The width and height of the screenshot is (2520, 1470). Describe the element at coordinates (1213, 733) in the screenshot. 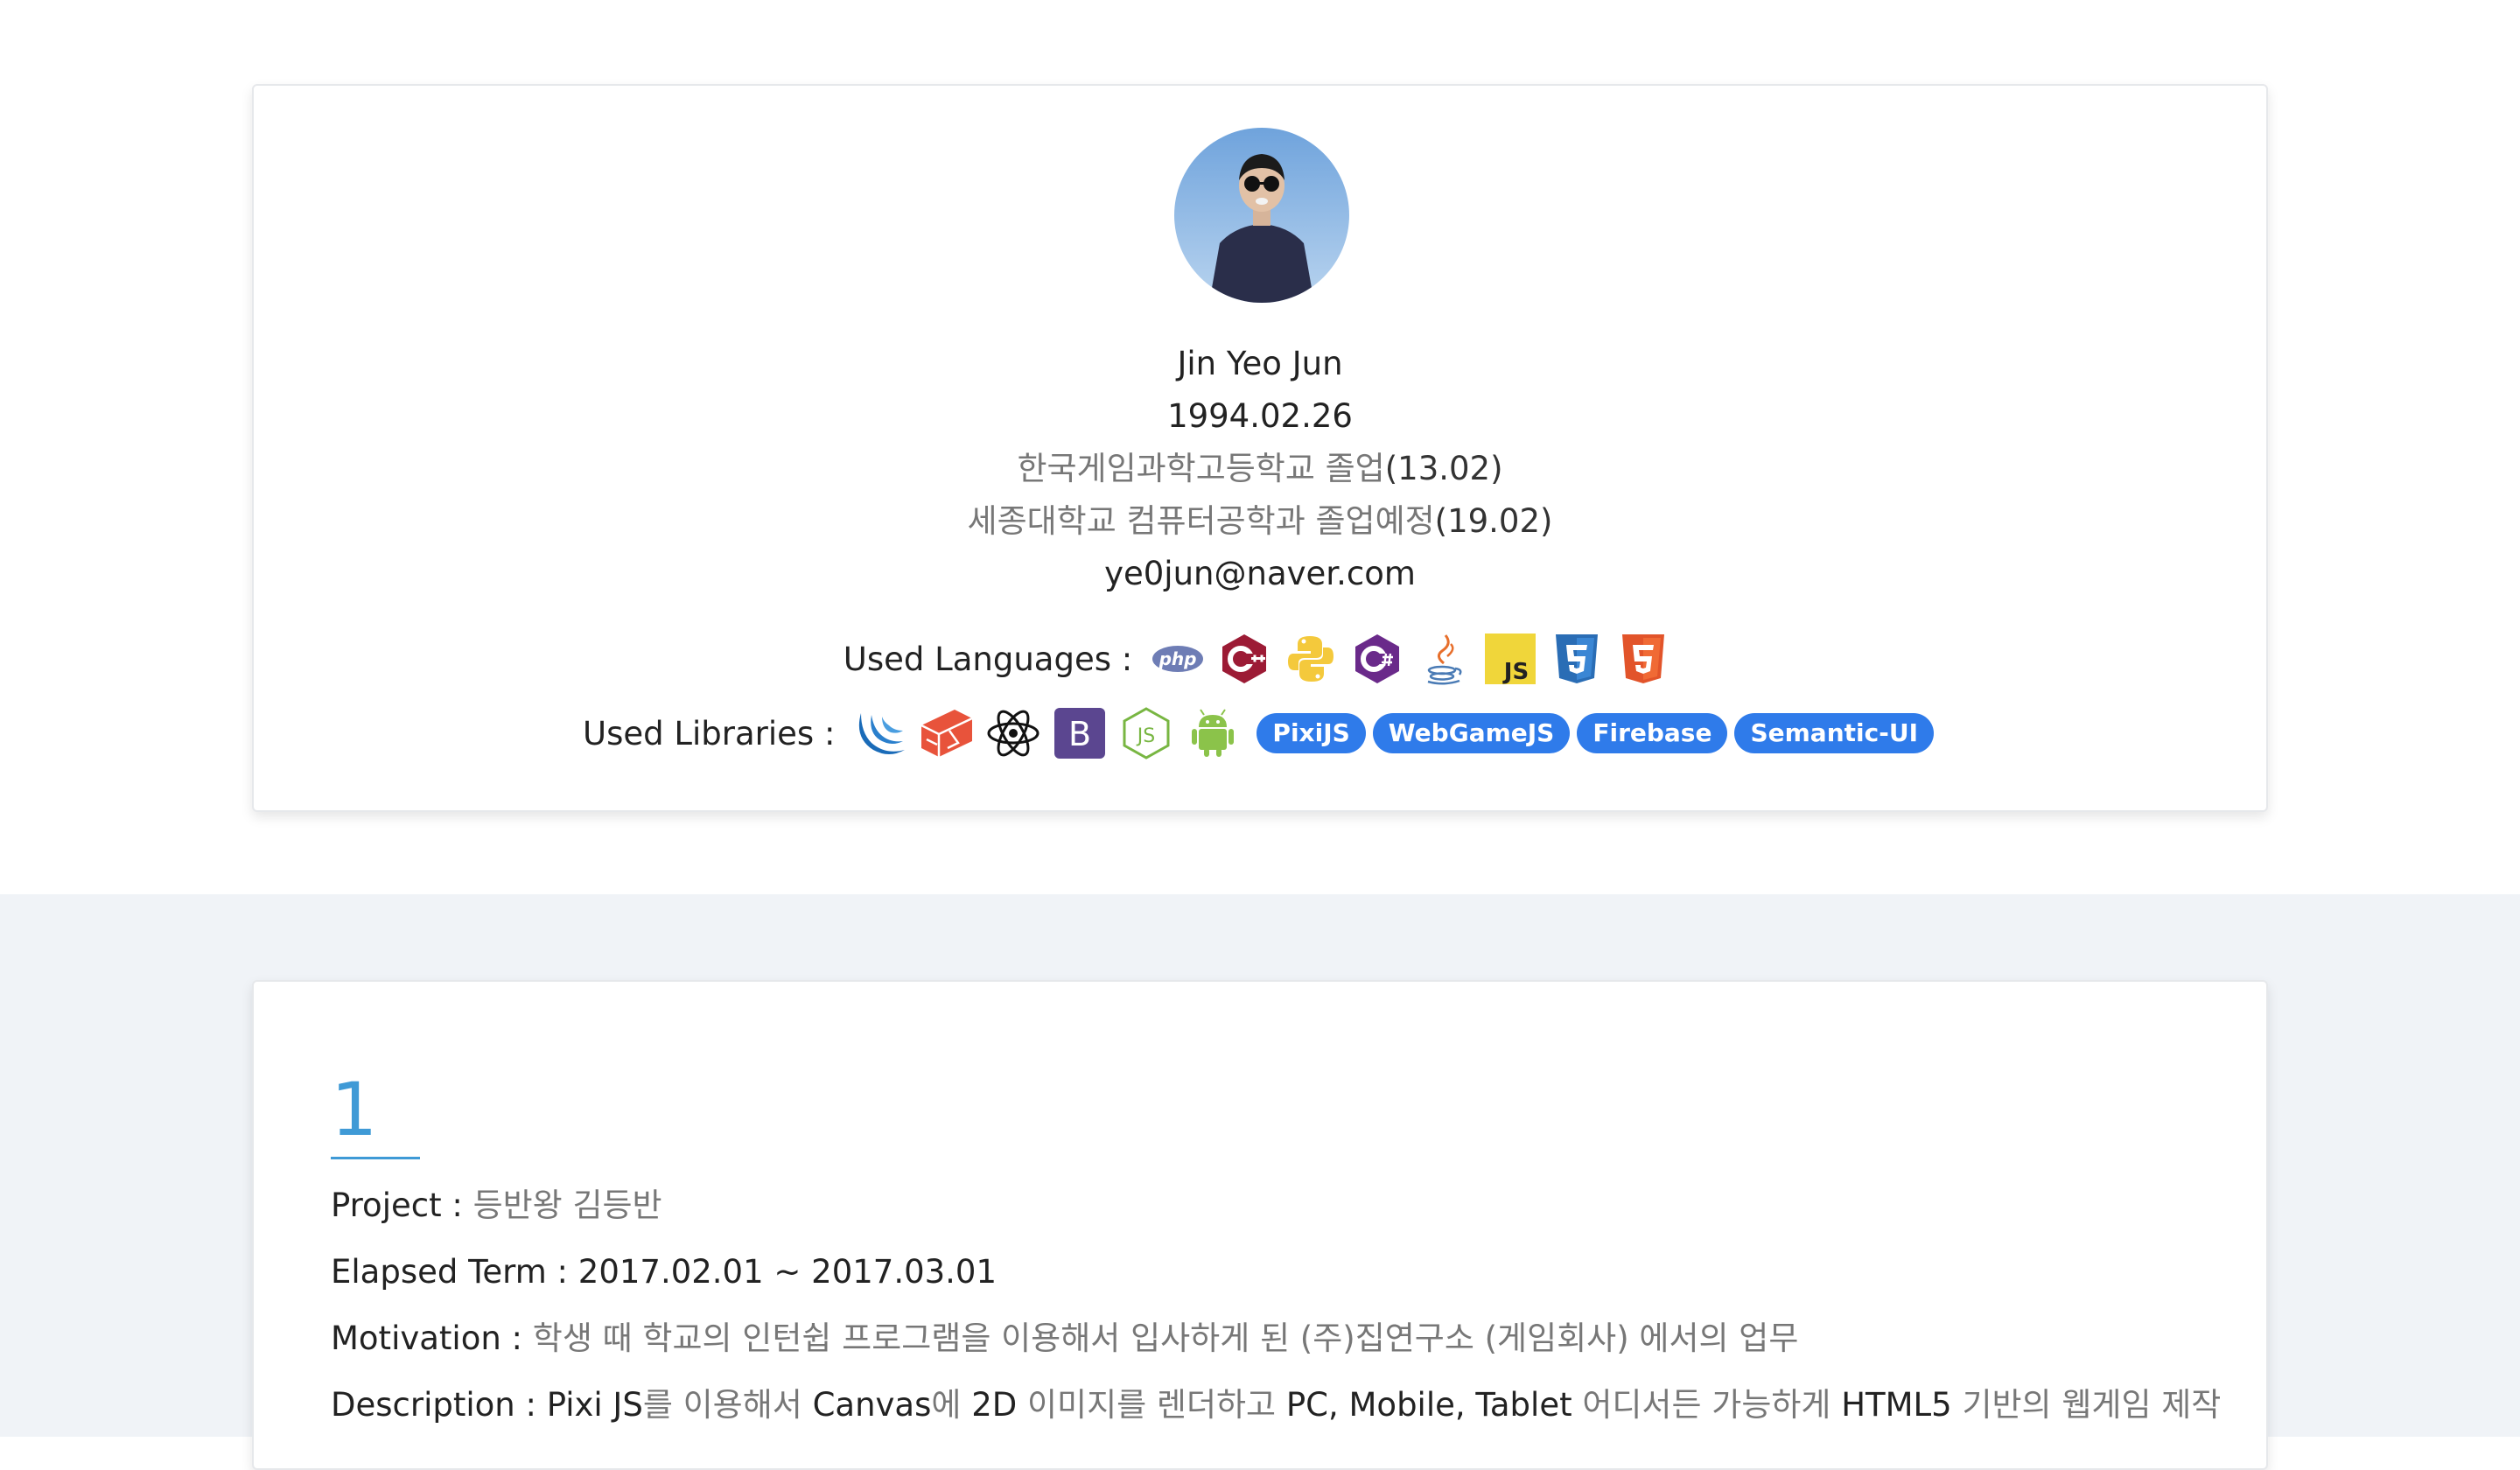

I see `android-icon` at that location.